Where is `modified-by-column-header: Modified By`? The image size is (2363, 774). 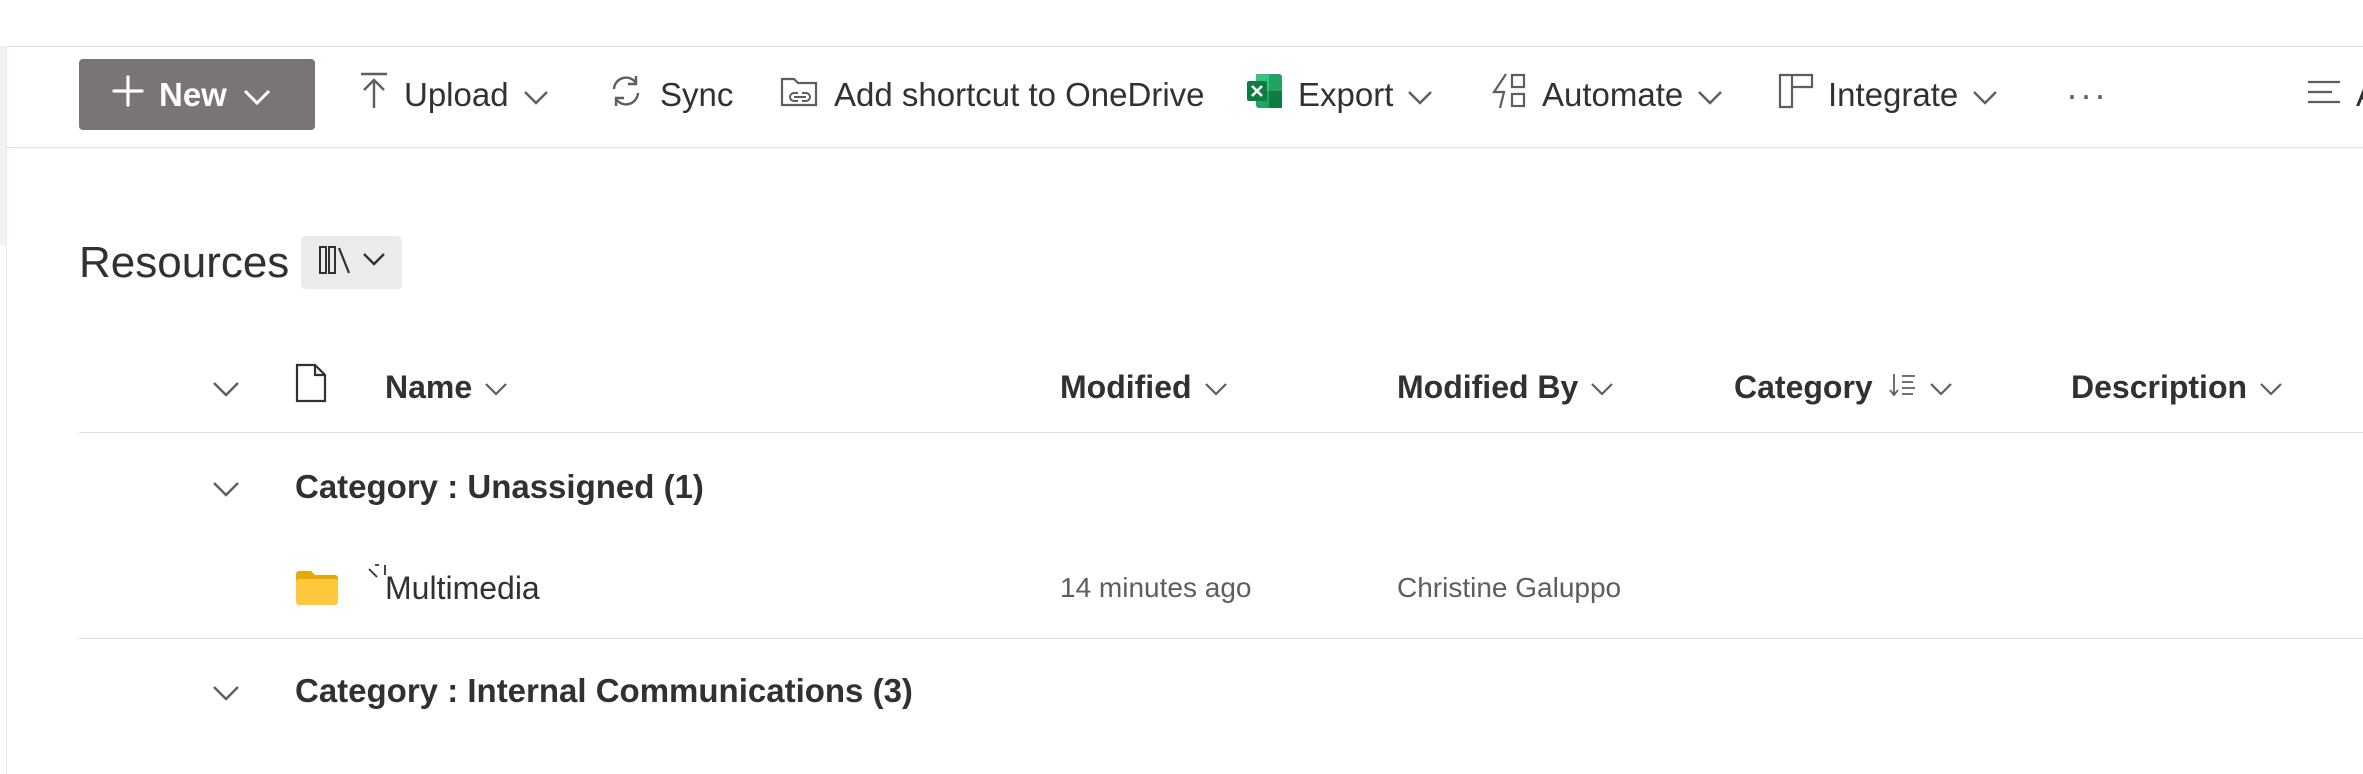 modified-by-column-header: Modified By is located at coordinates (1505, 387).